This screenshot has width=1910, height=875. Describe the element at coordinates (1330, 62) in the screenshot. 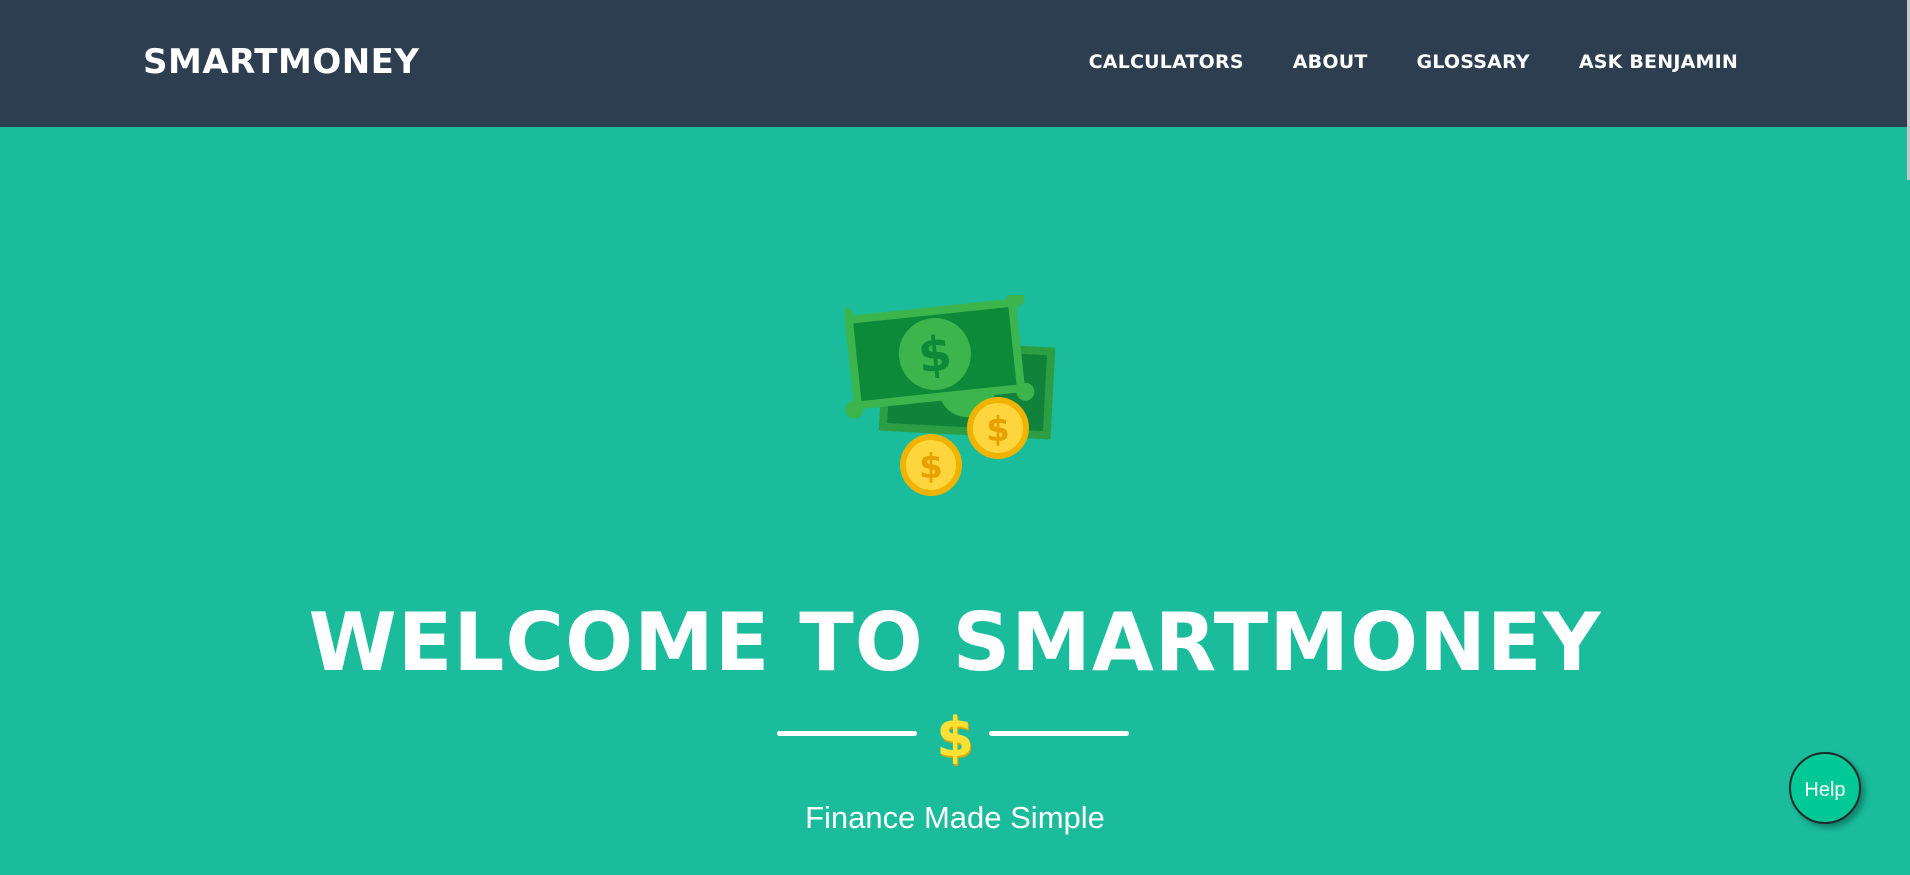

I see `nav-link-about: ABOUT` at that location.